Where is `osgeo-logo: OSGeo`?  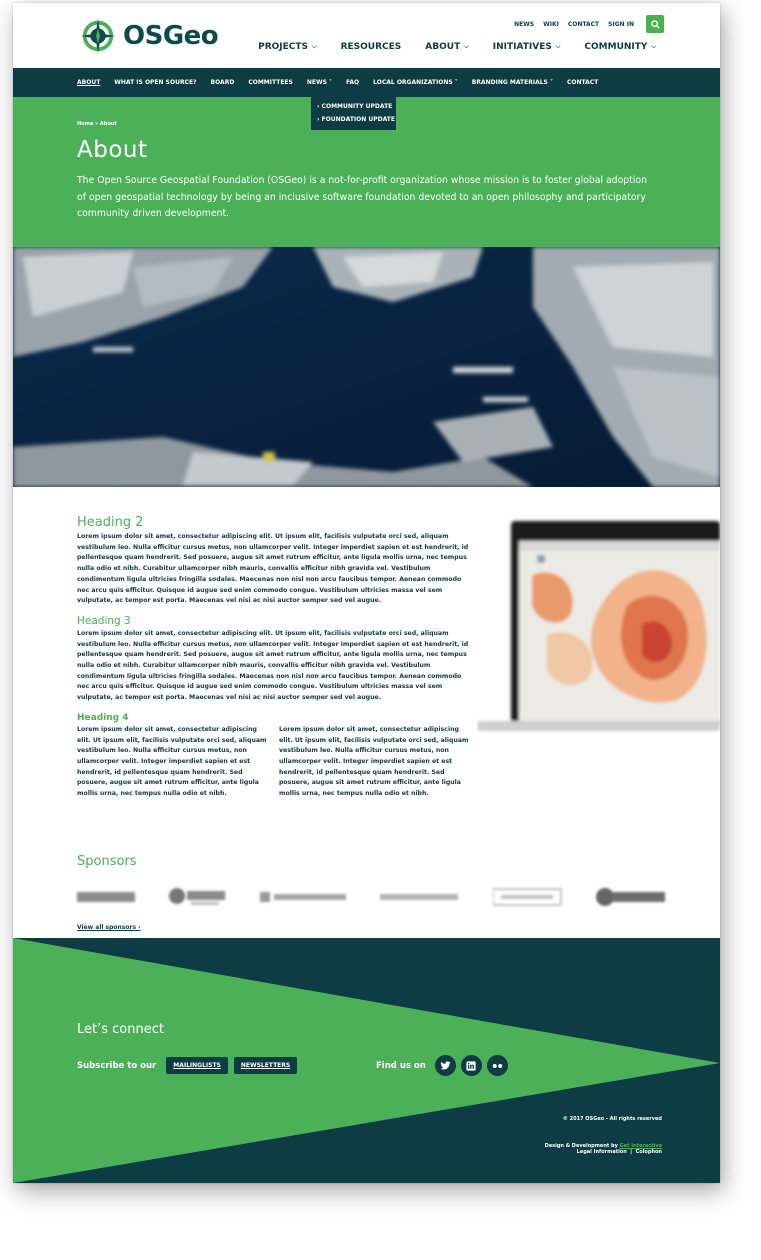 osgeo-logo: OSGeo is located at coordinates (149, 36).